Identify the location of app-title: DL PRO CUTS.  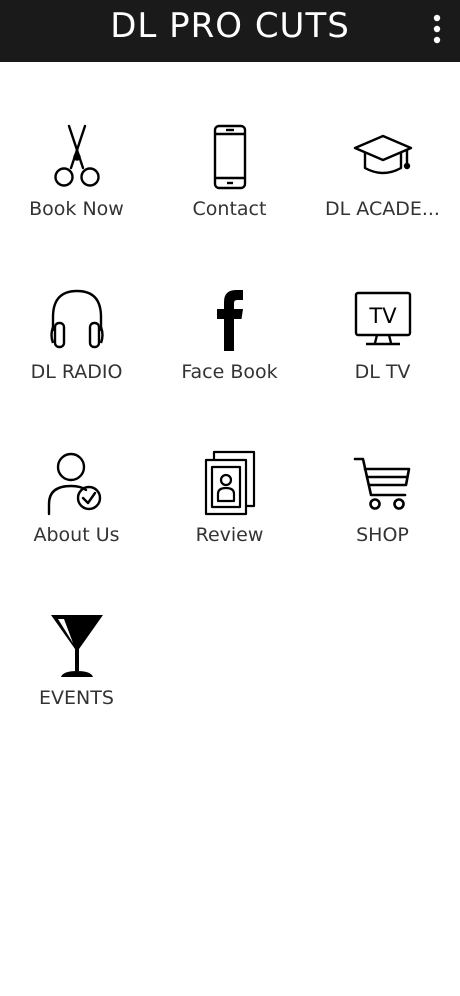
(230, 26).